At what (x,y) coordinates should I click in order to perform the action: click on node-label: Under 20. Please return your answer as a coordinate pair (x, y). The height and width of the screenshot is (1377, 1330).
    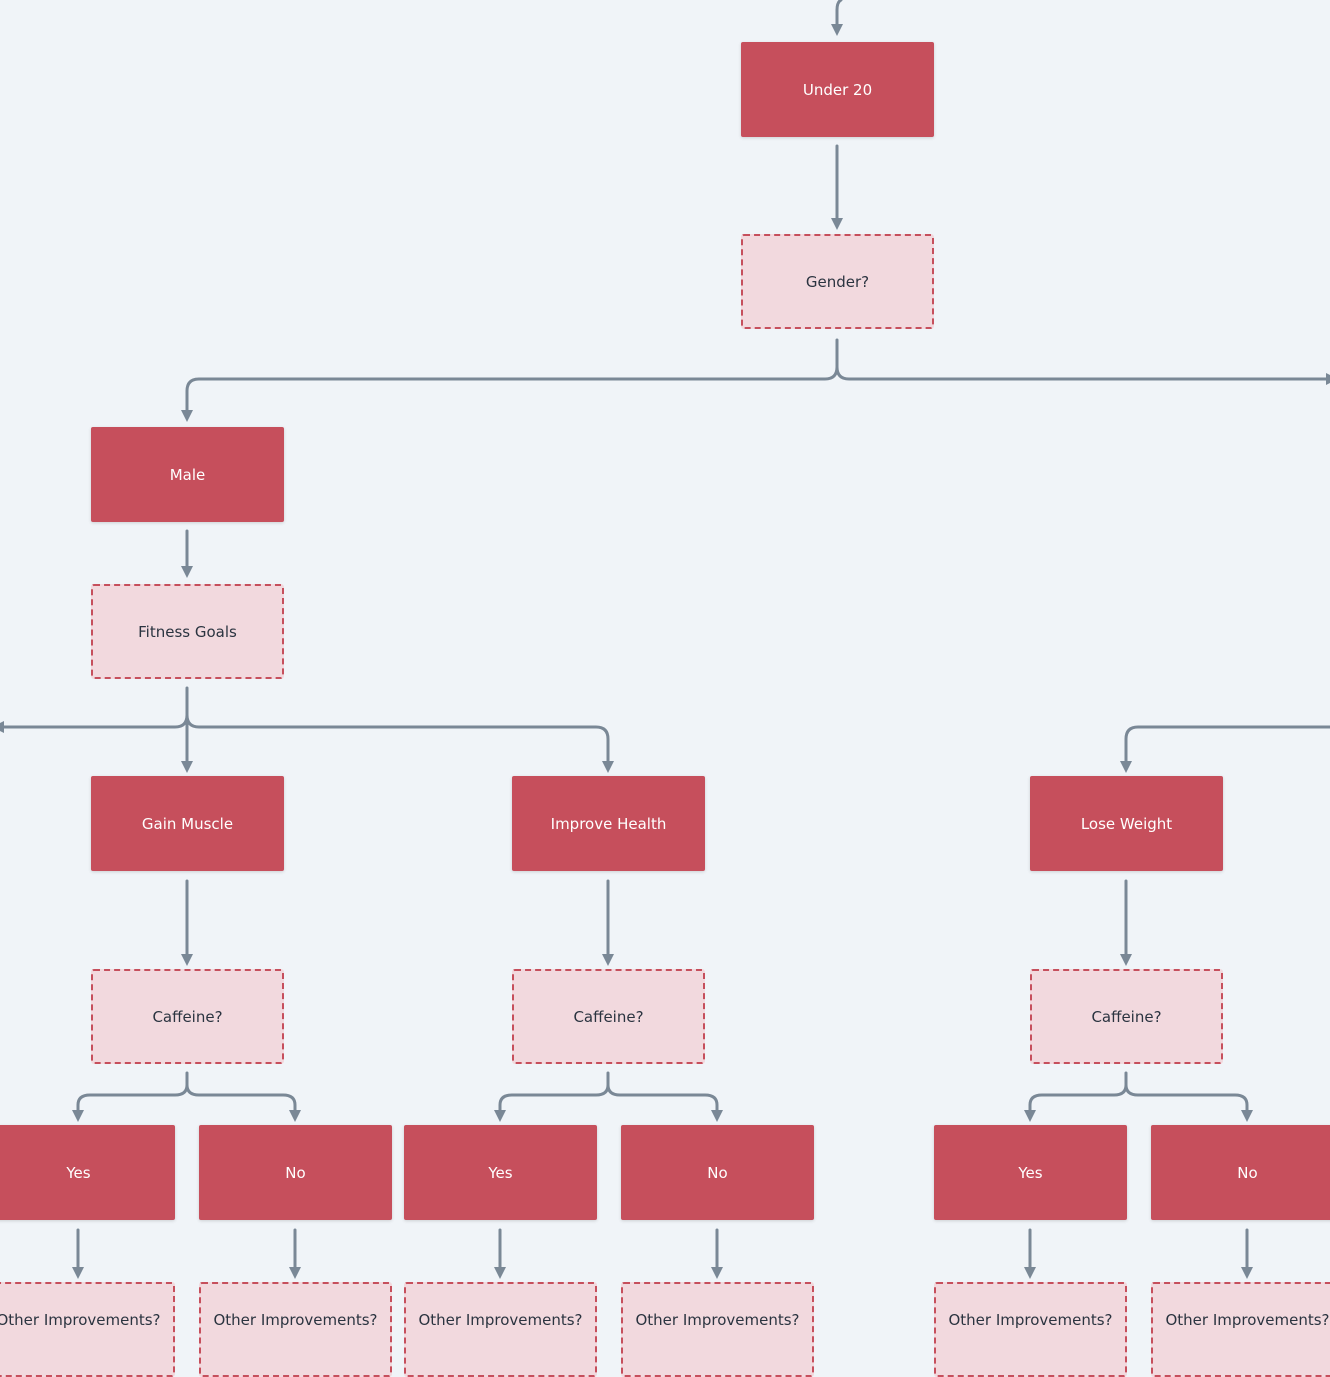
    Looking at the image, I should click on (837, 89).